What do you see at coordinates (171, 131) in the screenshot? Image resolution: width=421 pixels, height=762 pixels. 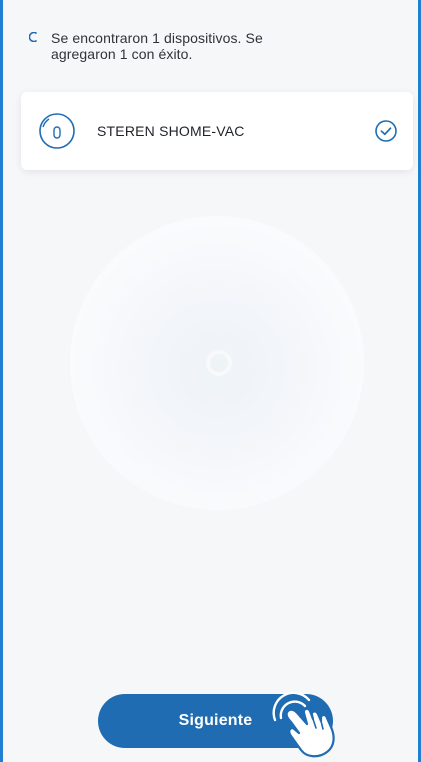 I see `device-name: STEREN SHOME-VAC` at bounding box center [171, 131].